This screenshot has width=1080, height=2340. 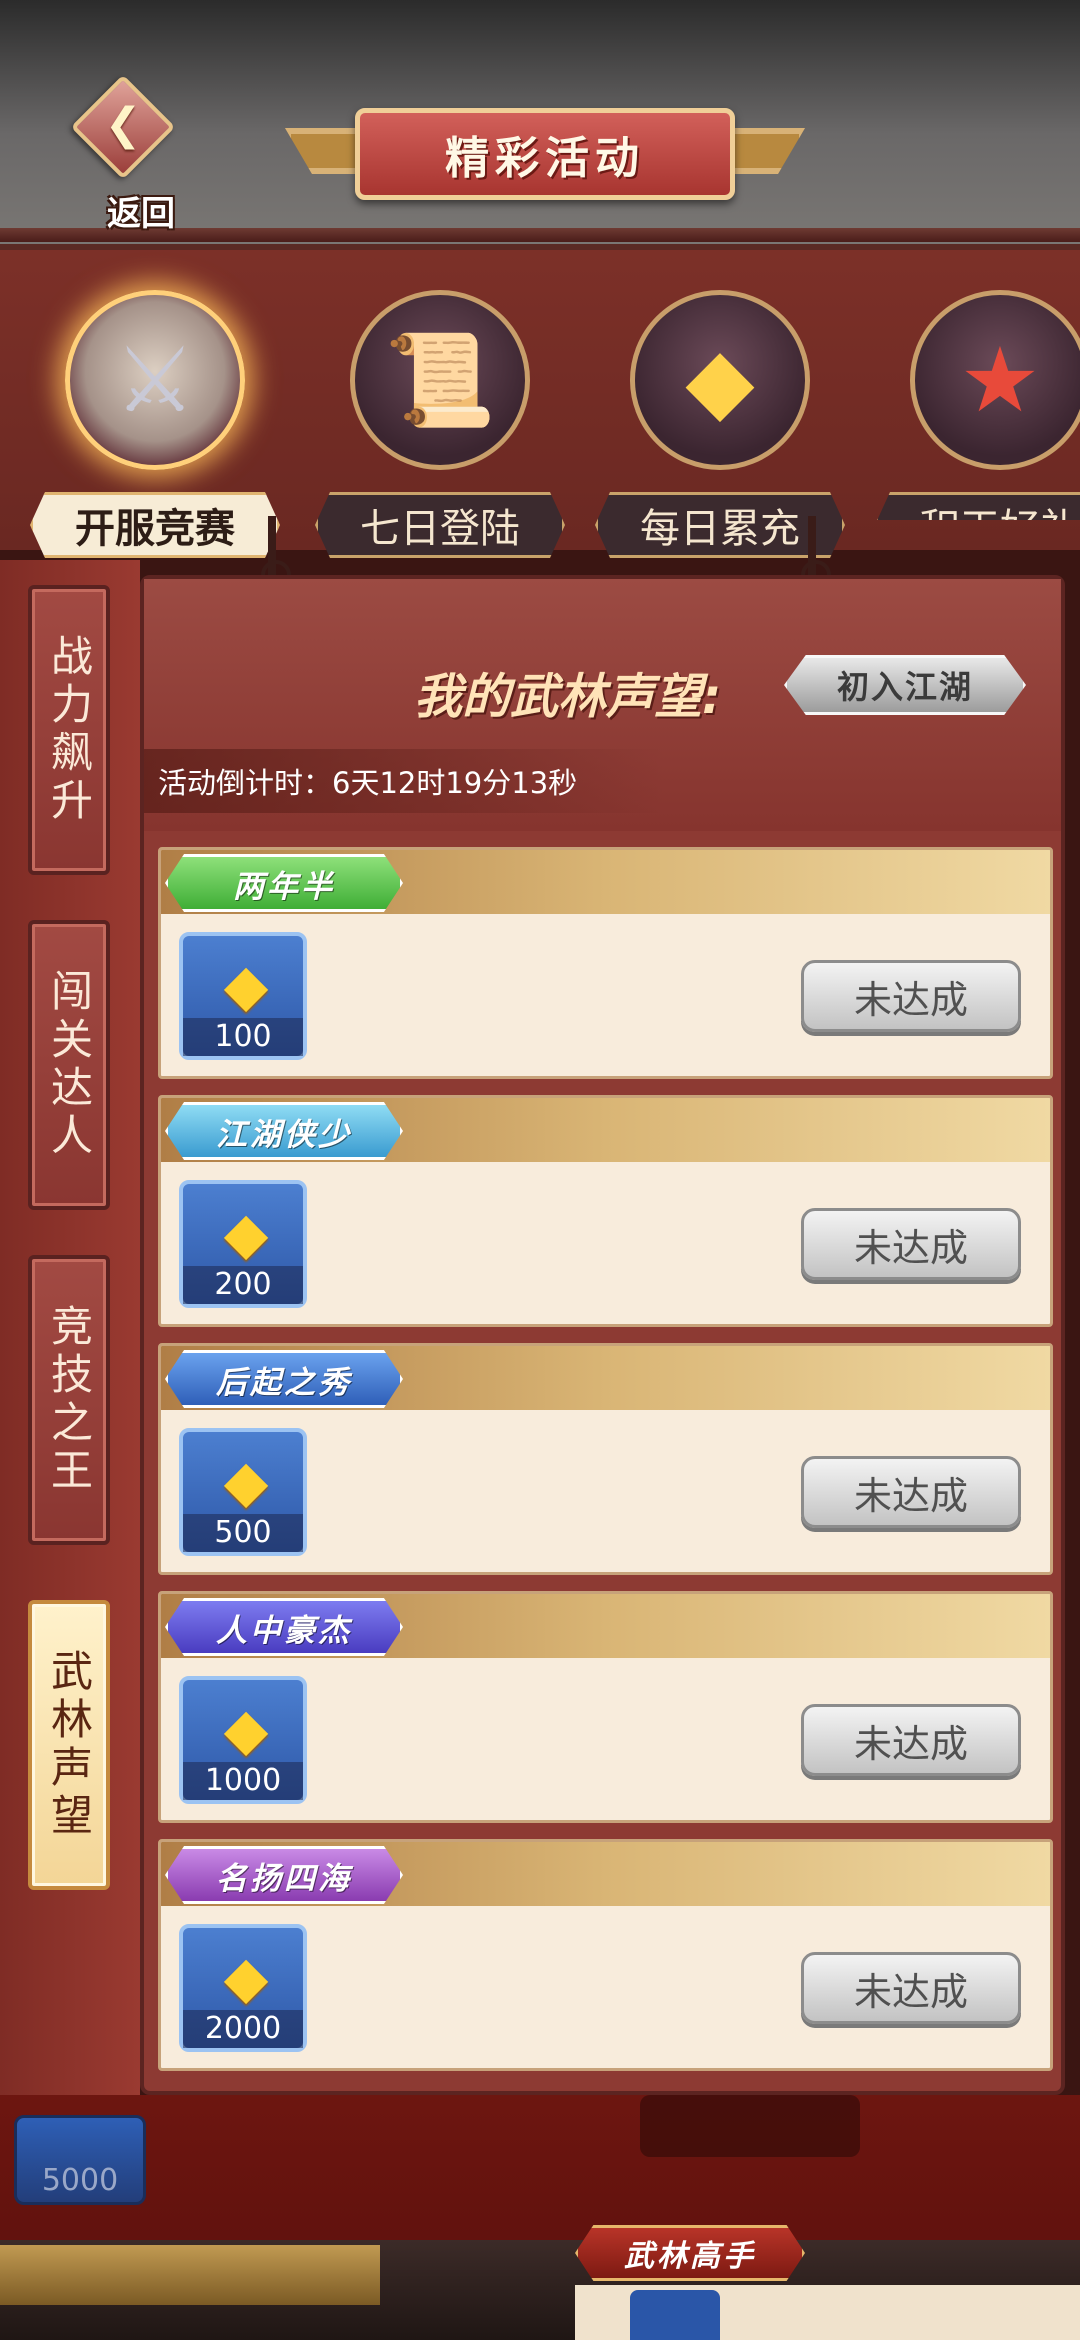 What do you see at coordinates (816, 553) in the screenshot?
I see `hanging-rope-right` at bounding box center [816, 553].